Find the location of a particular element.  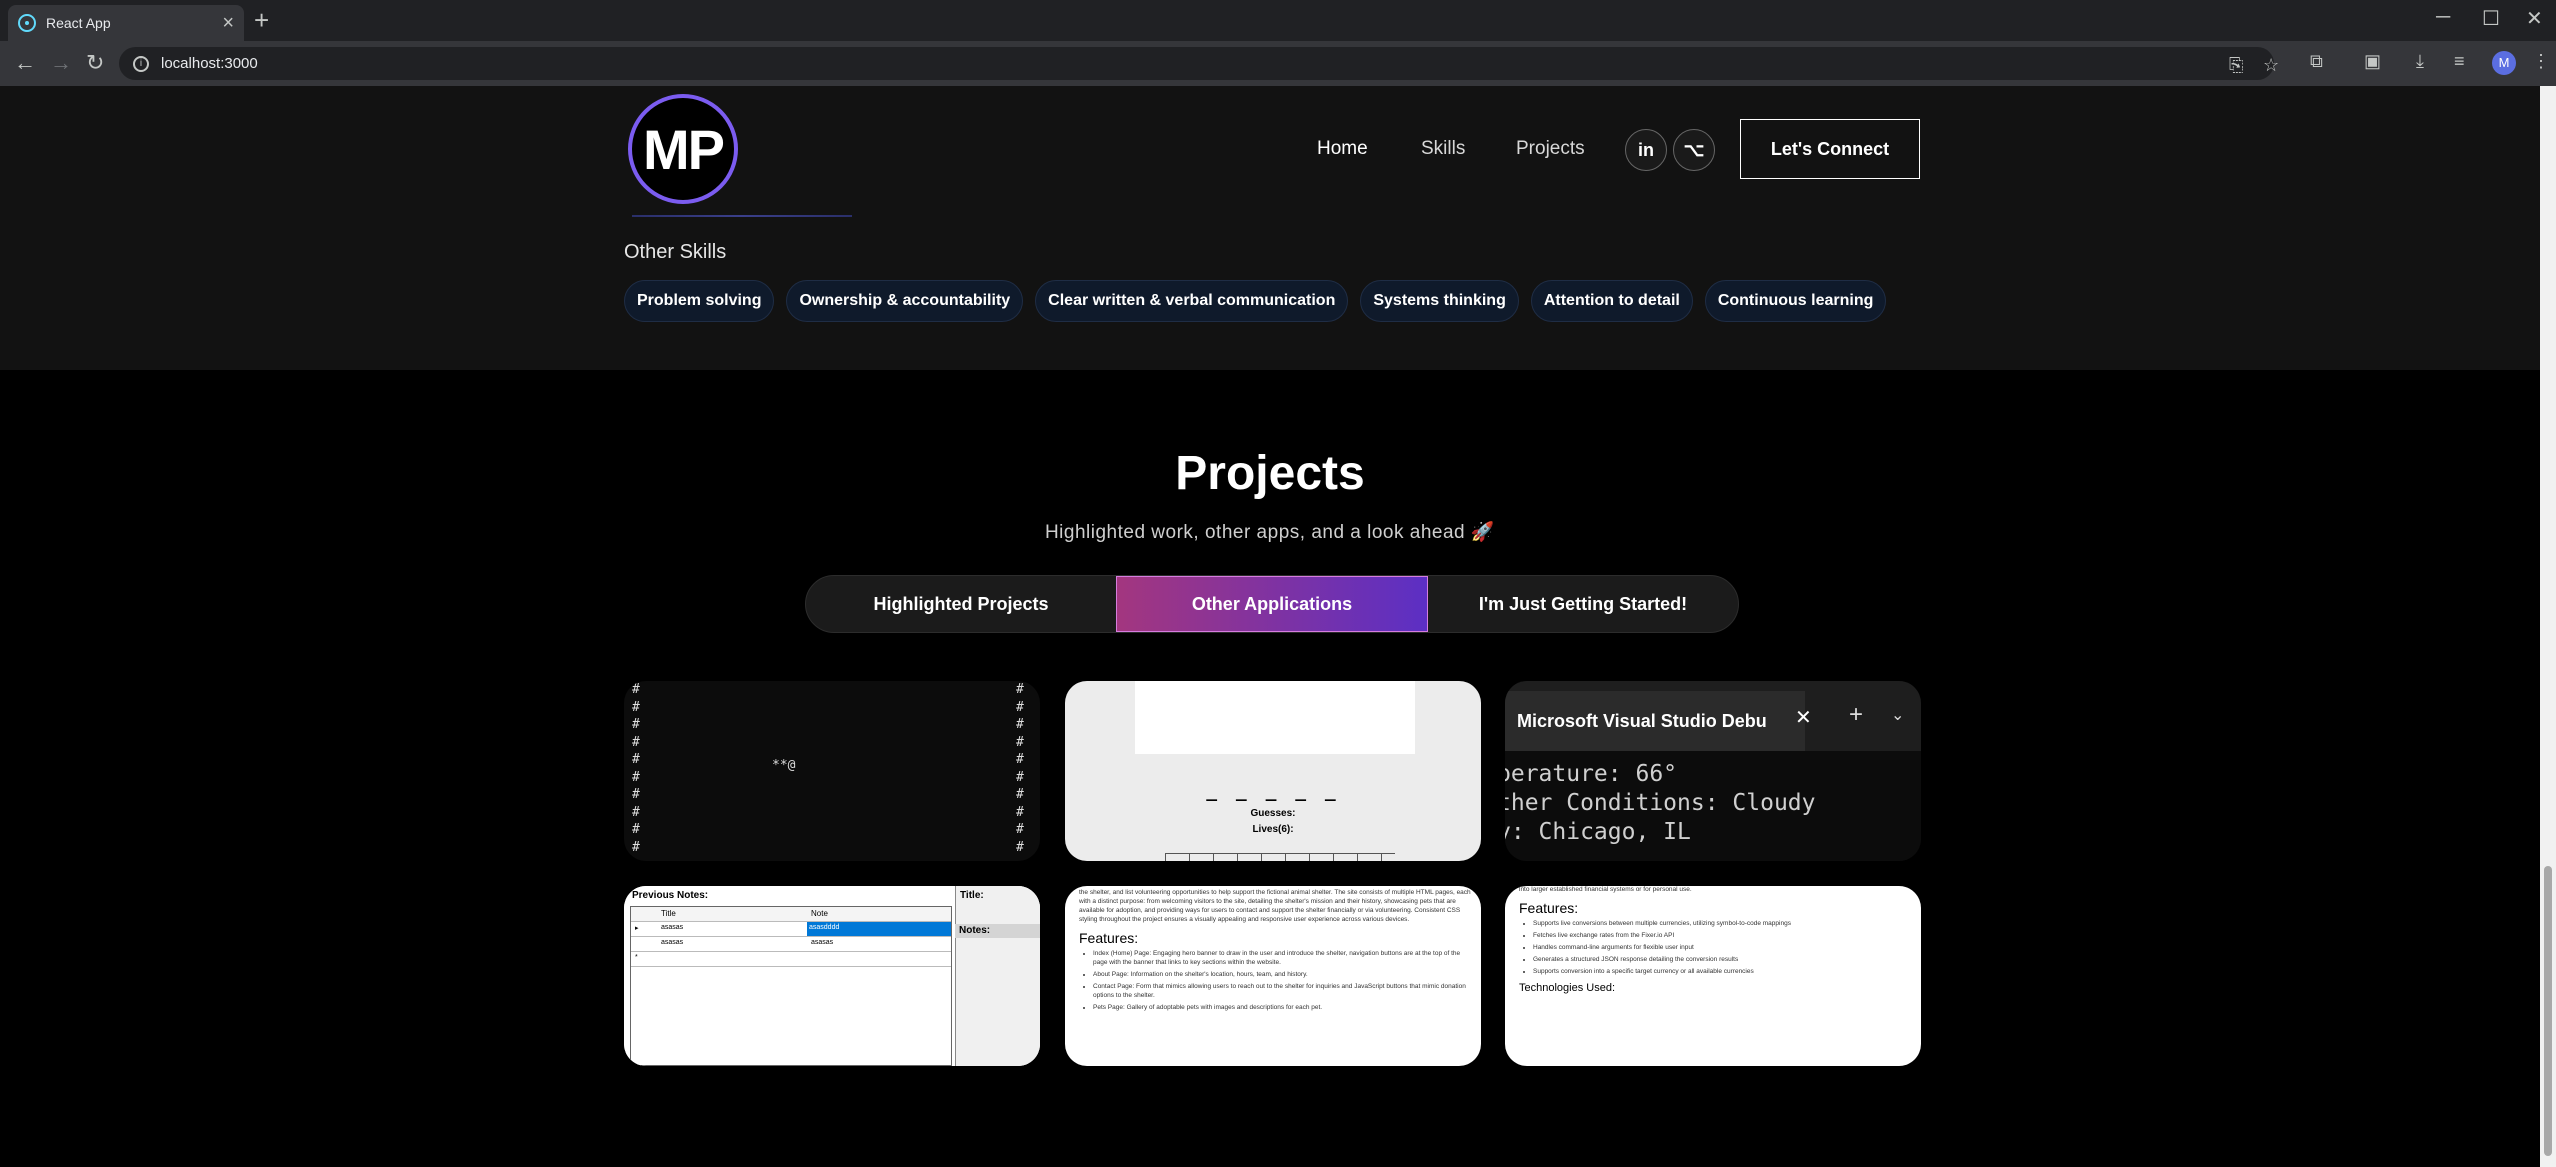

logo-underline is located at coordinates (742, 216).